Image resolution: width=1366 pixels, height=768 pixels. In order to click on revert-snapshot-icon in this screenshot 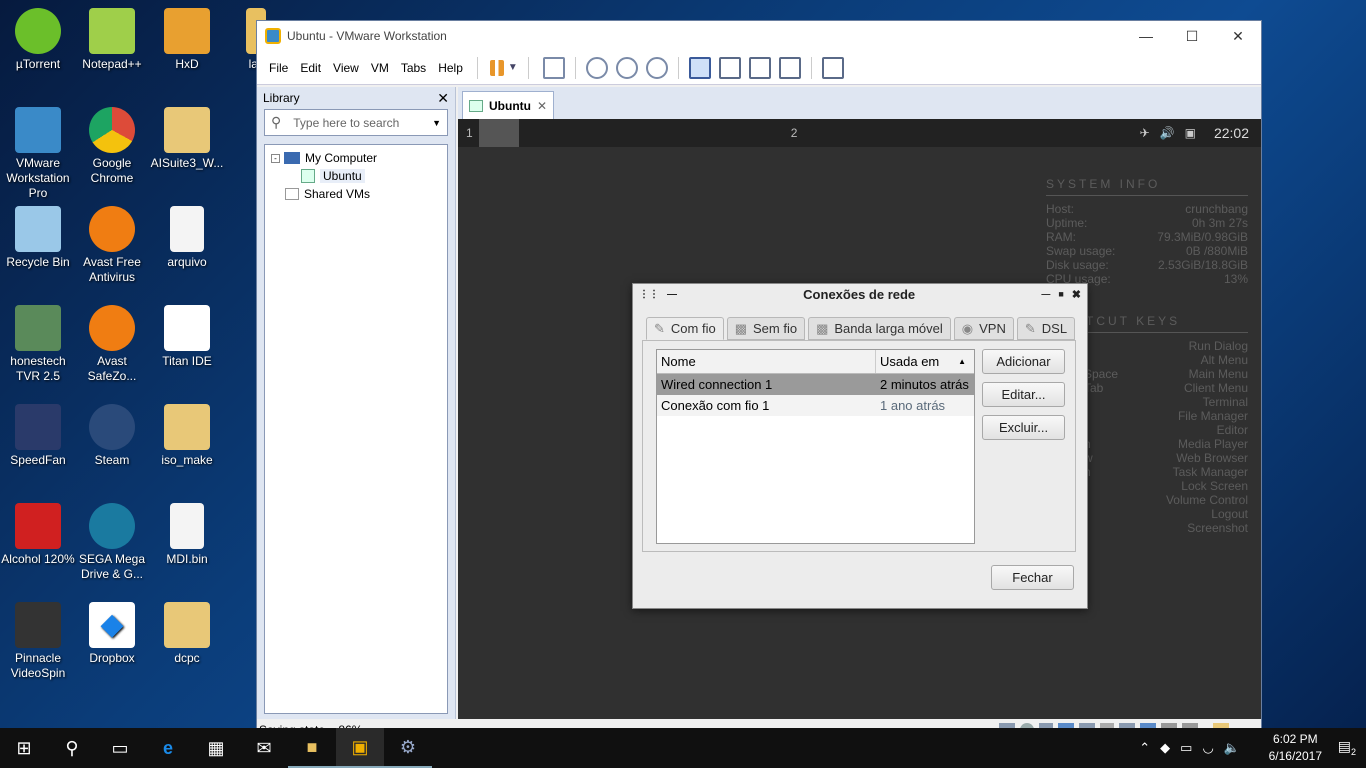, I will do `click(626, 67)`.